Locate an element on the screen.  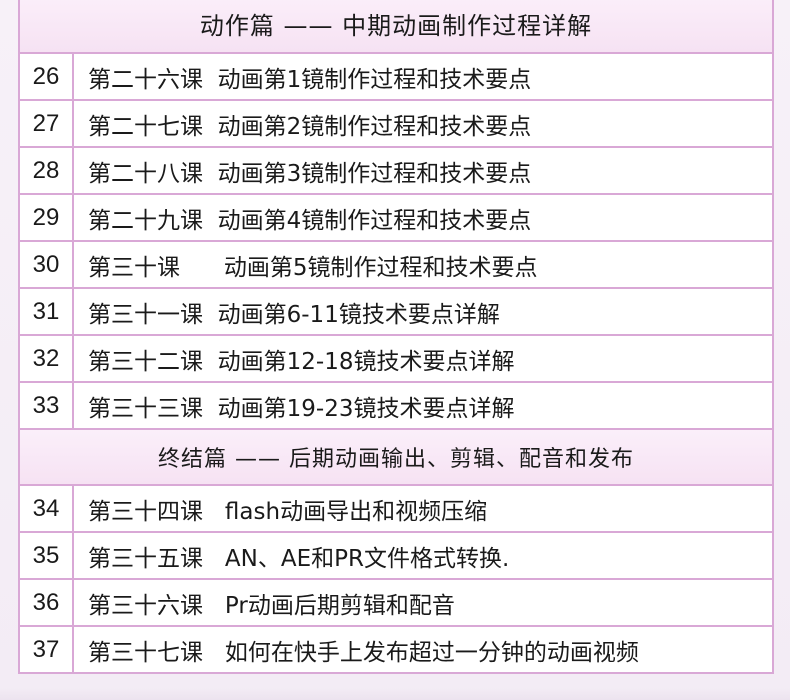
lesson-row: 34 第三十四课 flash动画导出和视频压缩 is located at coordinates (396, 509).